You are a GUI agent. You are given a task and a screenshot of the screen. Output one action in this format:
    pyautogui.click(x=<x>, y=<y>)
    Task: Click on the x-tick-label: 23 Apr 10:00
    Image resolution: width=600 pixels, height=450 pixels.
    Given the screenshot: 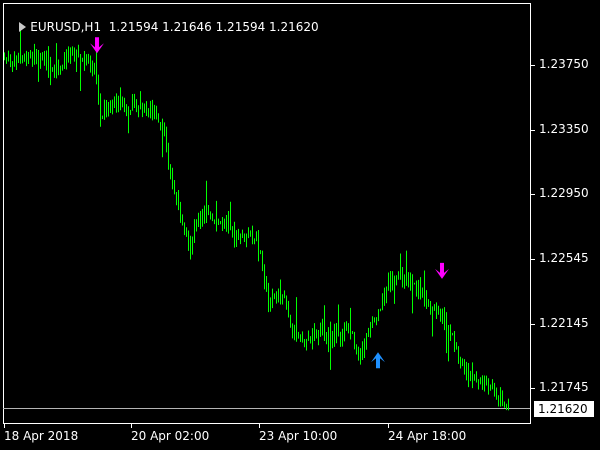 What is the action you would take?
    pyautogui.click(x=298, y=436)
    